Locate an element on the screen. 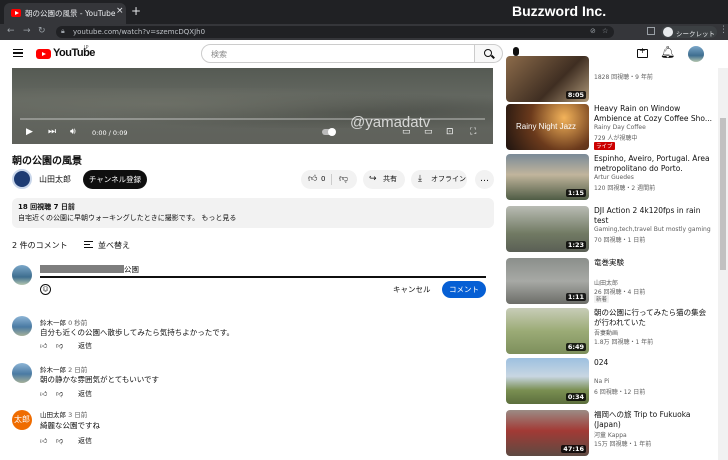 The image size is (728, 460). browser-tab: 朝の公園の風景 - YouTube × is located at coordinates (65, 13).